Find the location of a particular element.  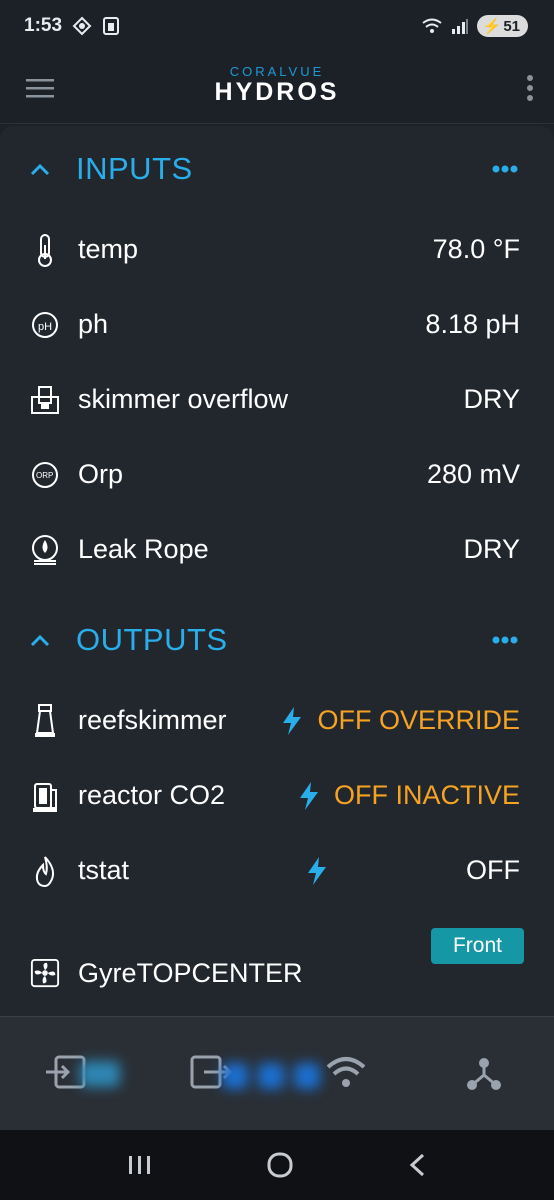

nav-network is located at coordinates (346, 1074).